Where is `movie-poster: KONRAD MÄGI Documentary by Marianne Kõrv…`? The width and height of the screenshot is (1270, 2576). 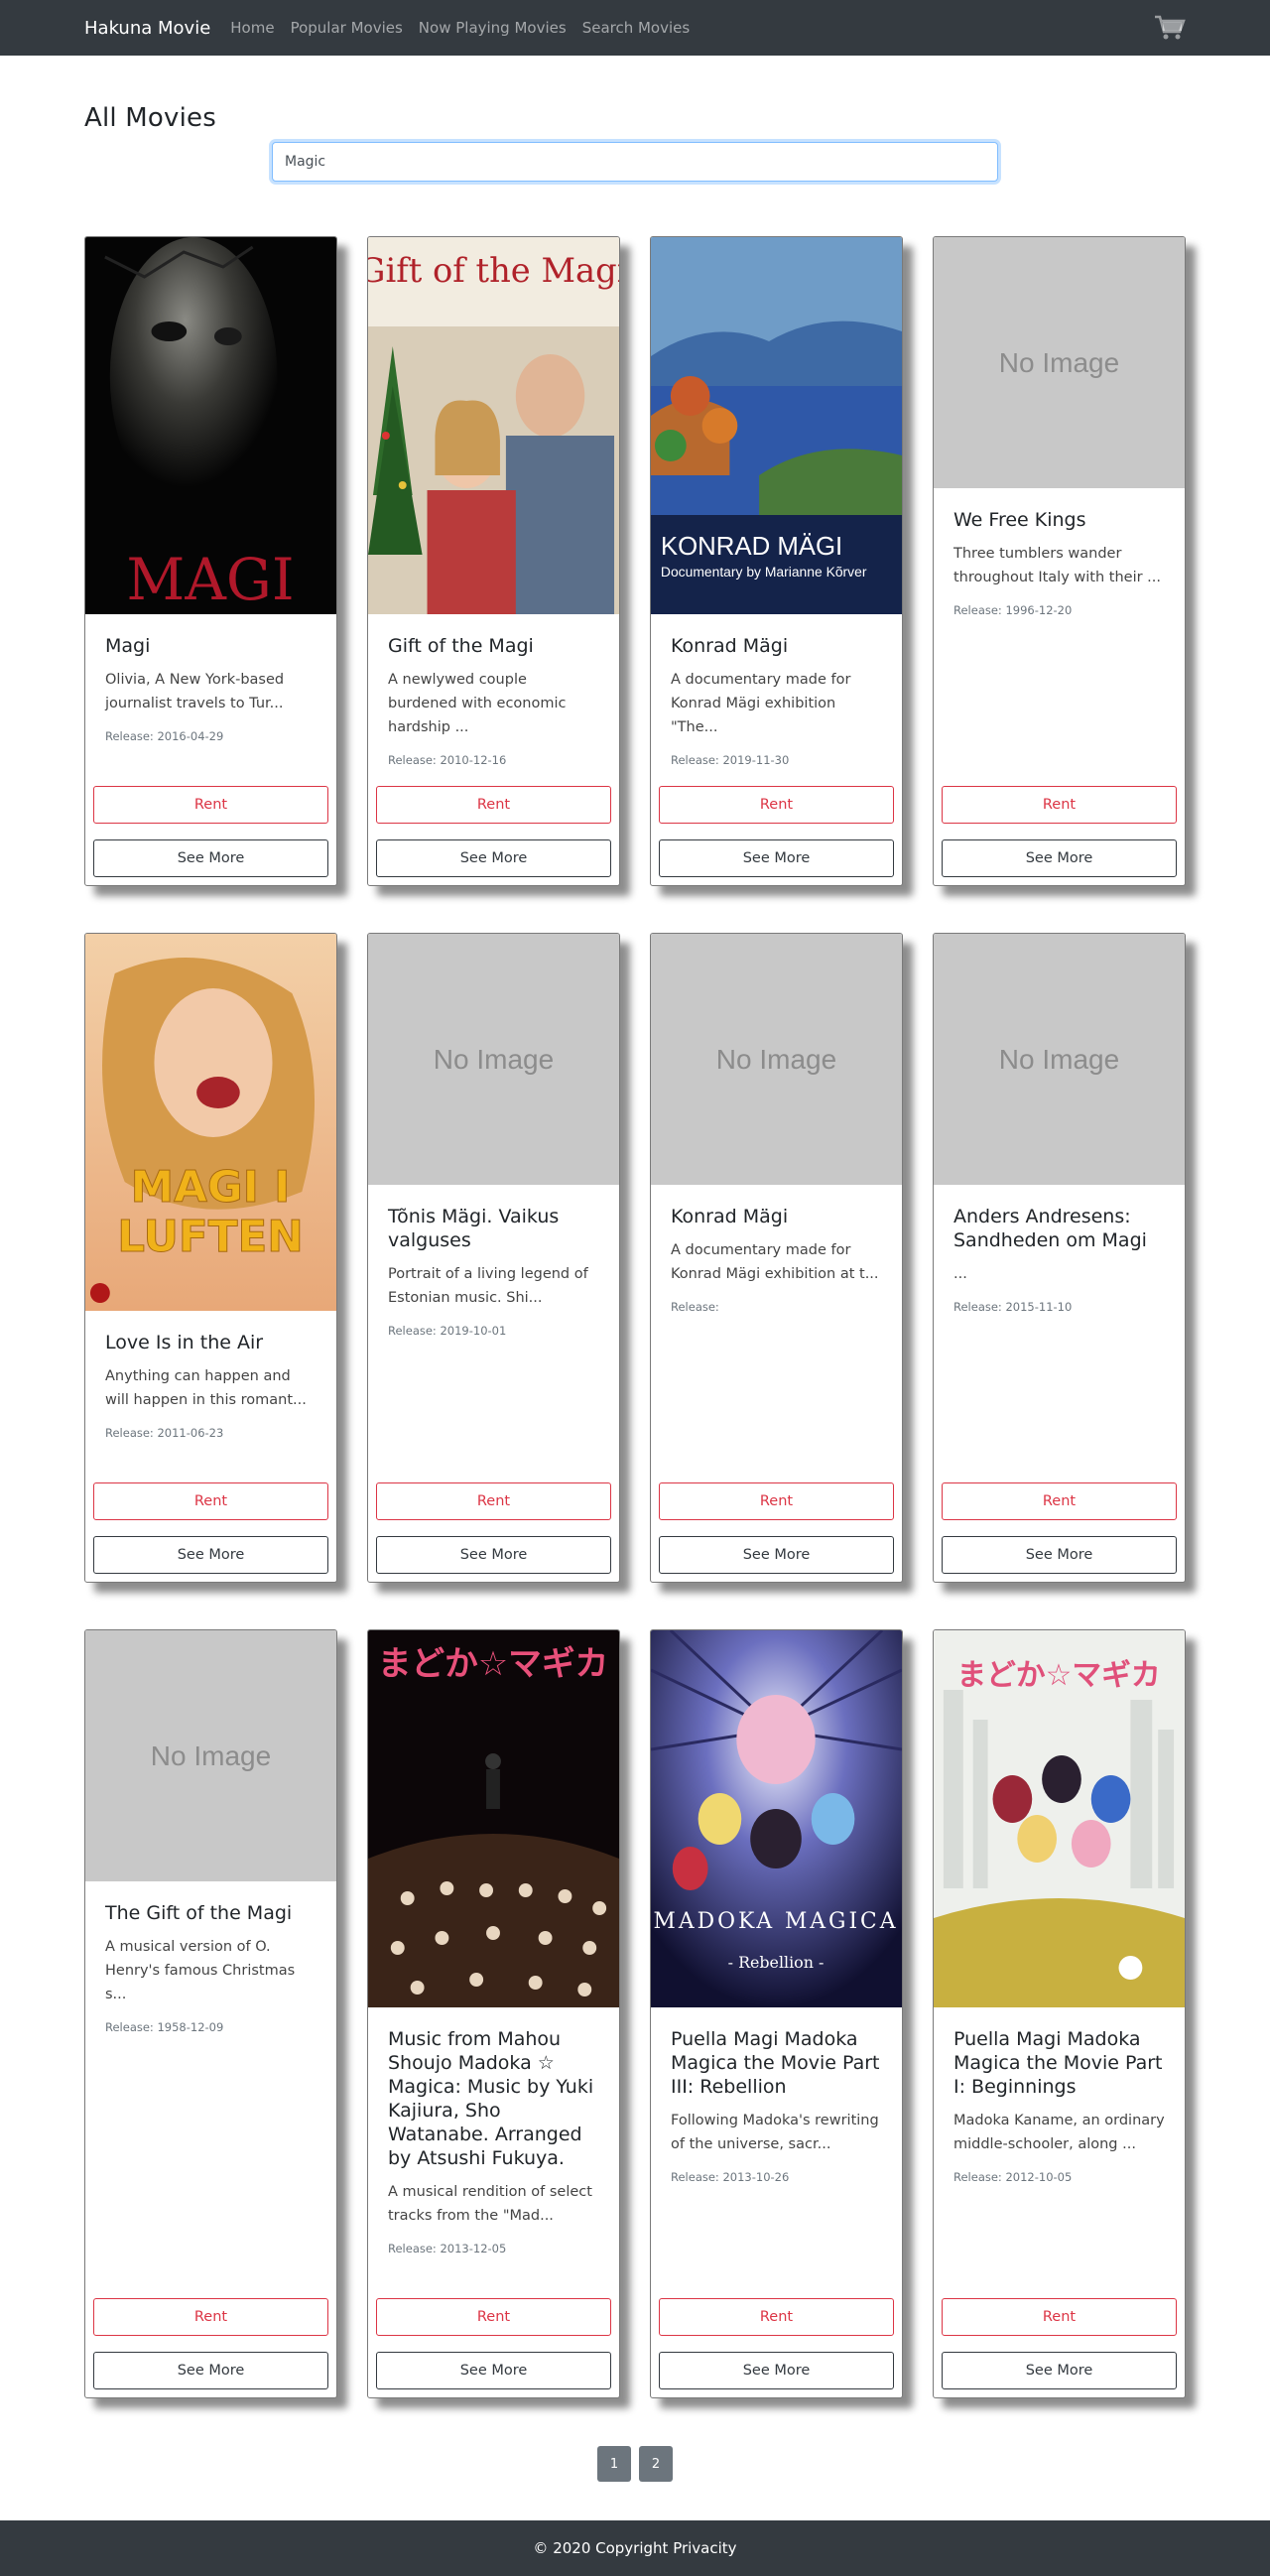
movie-poster: KONRAD MÄGI Documentary by Marianne Kõrv… is located at coordinates (776, 426).